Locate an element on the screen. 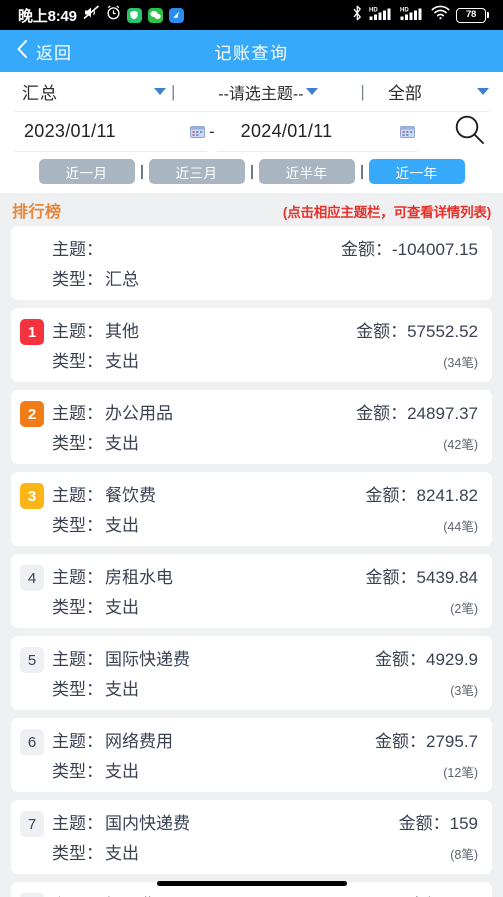 This screenshot has height=897, width=503. table-row: 3 主题： 餐饮费 金额：8241.82 类型： 支出 (44笔) is located at coordinates (251, 509).